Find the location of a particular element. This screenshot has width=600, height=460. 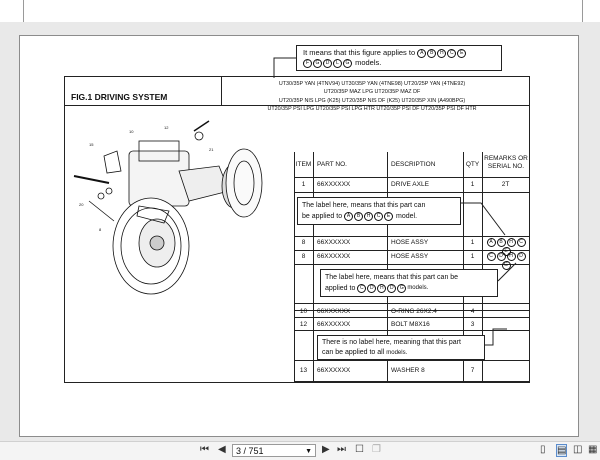

label-callout-2-line-2: applied to C D H D Gmodels. is located at coordinates (409, 288).